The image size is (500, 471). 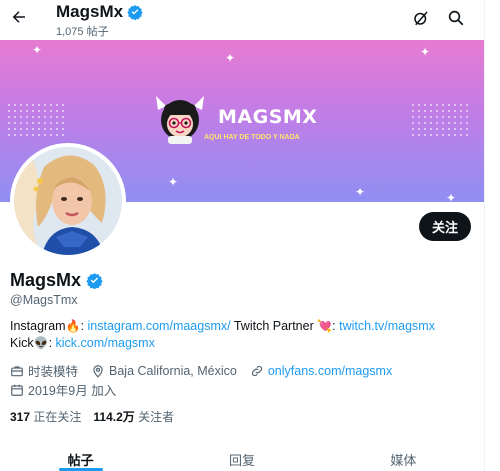 I want to click on follow-stats: 317 正在关注 114.2万 关注者, so click(x=92, y=416).